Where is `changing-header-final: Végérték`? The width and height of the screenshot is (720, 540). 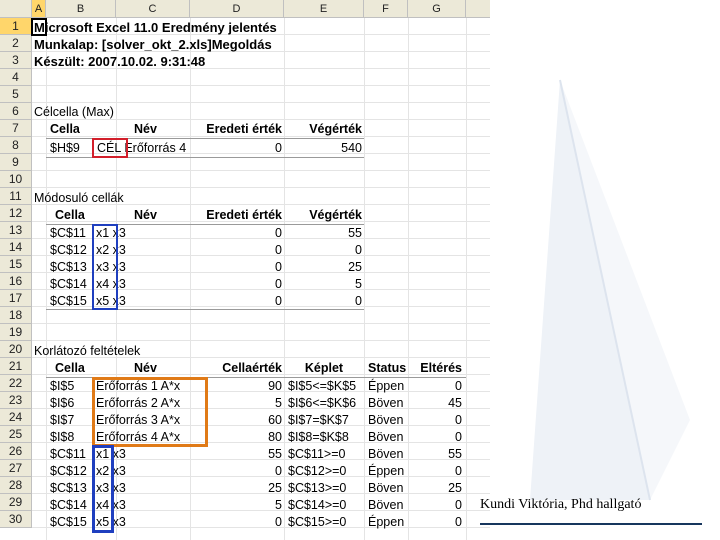 changing-header-final: Végérték is located at coordinates (335, 215).